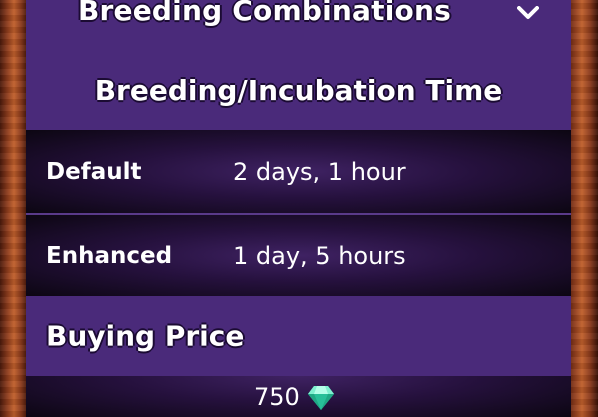 This screenshot has width=598, height=417. Describe the element at coordinates (277, 397) in the screenshot. I see `price-value: 750` at that location.